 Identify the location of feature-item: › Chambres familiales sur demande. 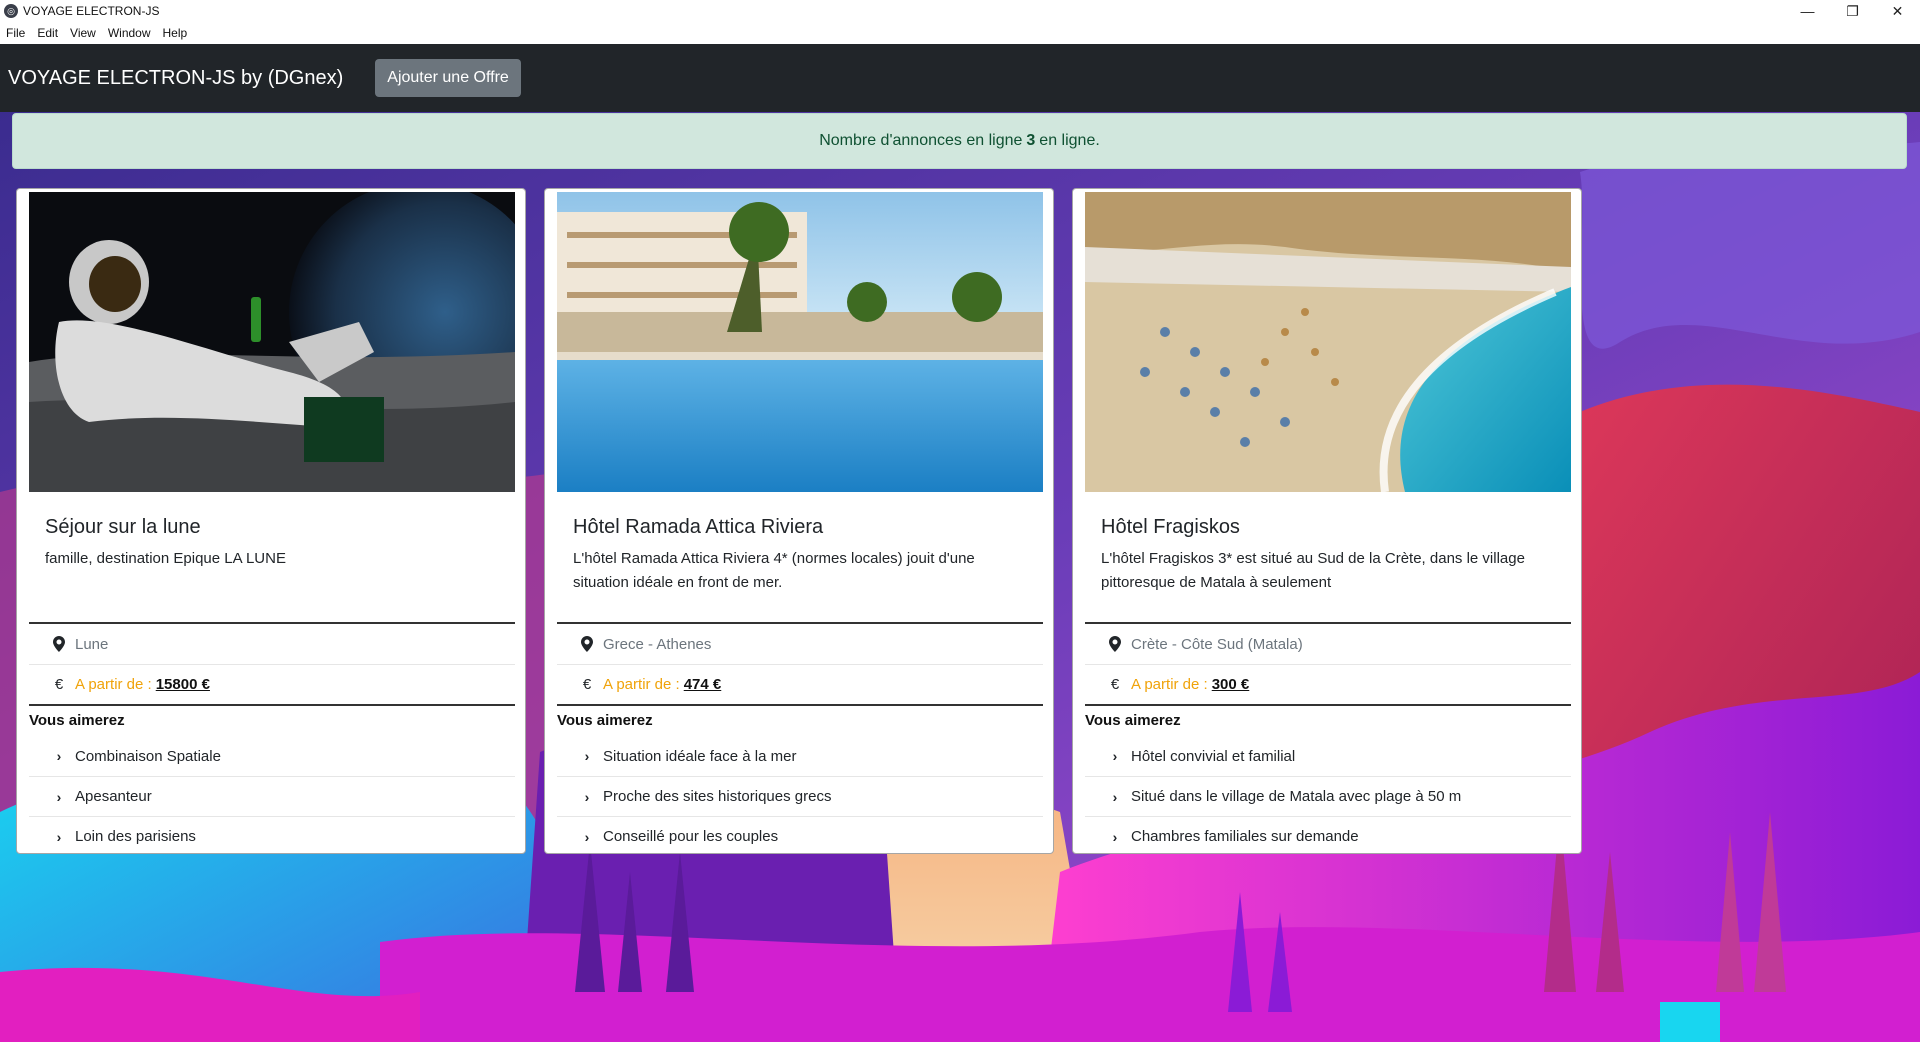
(1328, 834).